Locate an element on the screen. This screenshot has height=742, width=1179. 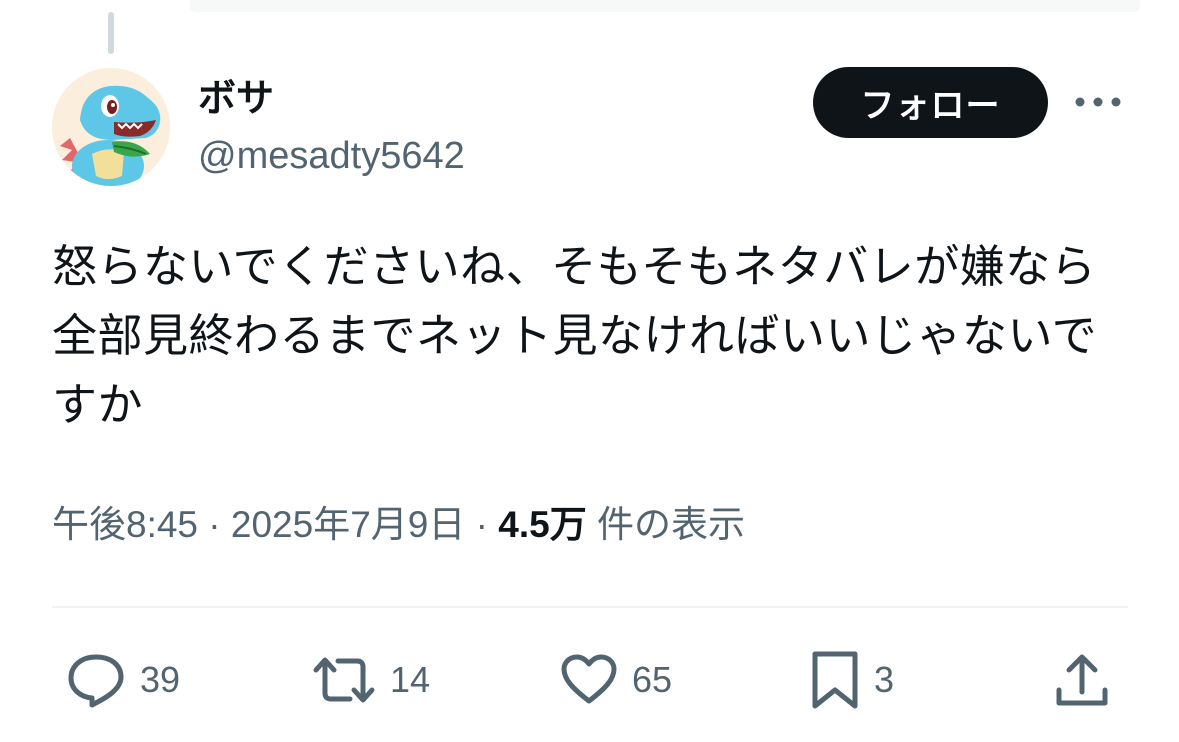
author-handle: @mesadty5642 is located at coordinates (331, 156).